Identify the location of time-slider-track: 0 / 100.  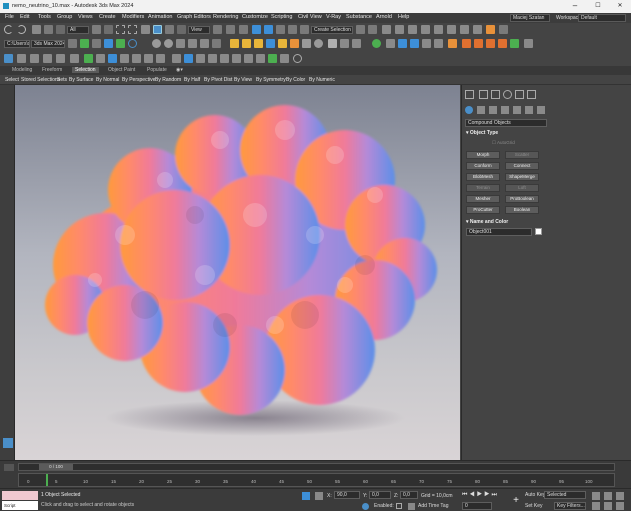
(316, 467).